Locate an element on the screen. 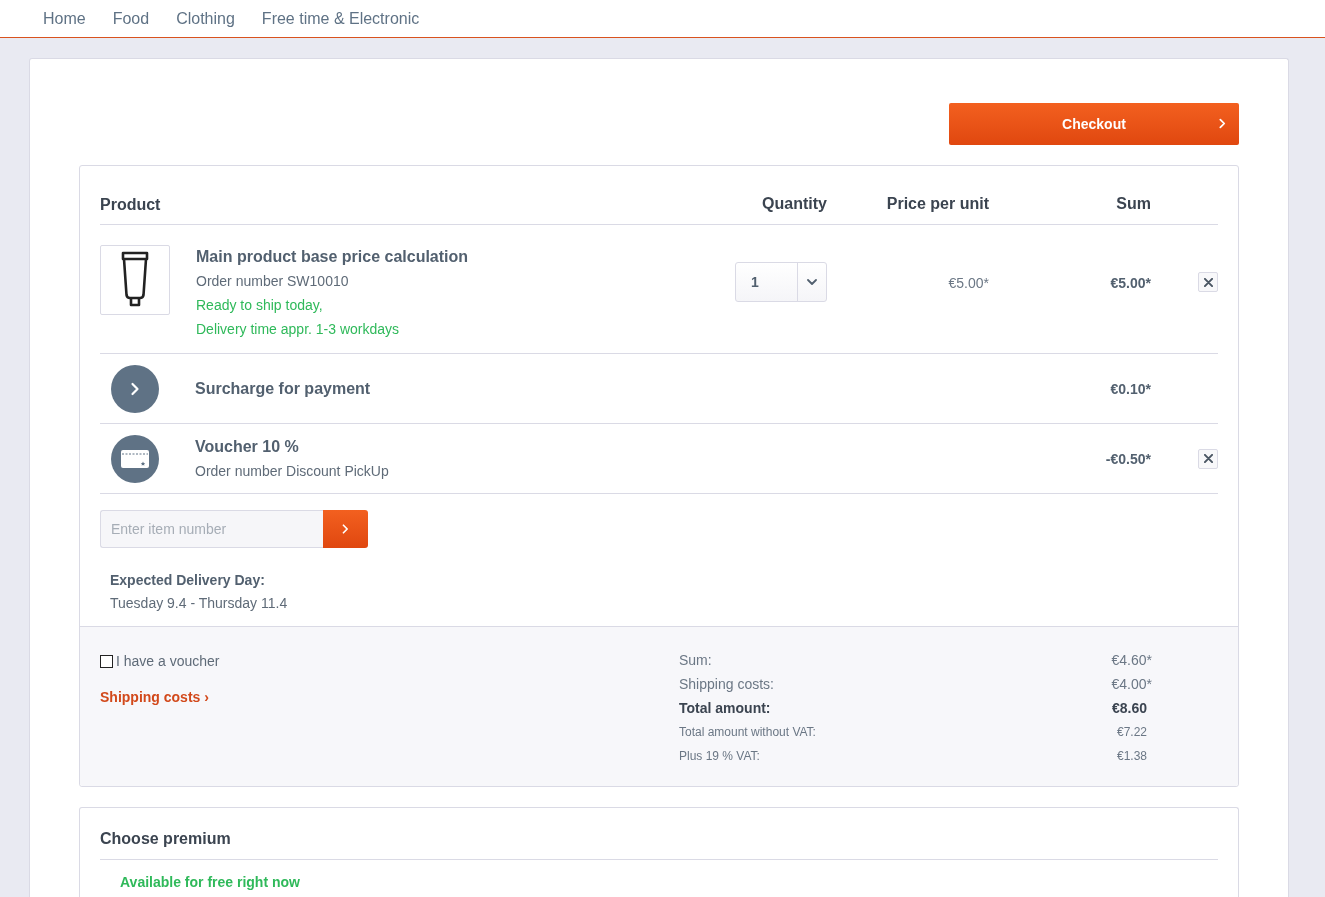 The height and width of the screenshot is (897, 1325). summary-value: €4.00* is located at coordinates (1131, 684).